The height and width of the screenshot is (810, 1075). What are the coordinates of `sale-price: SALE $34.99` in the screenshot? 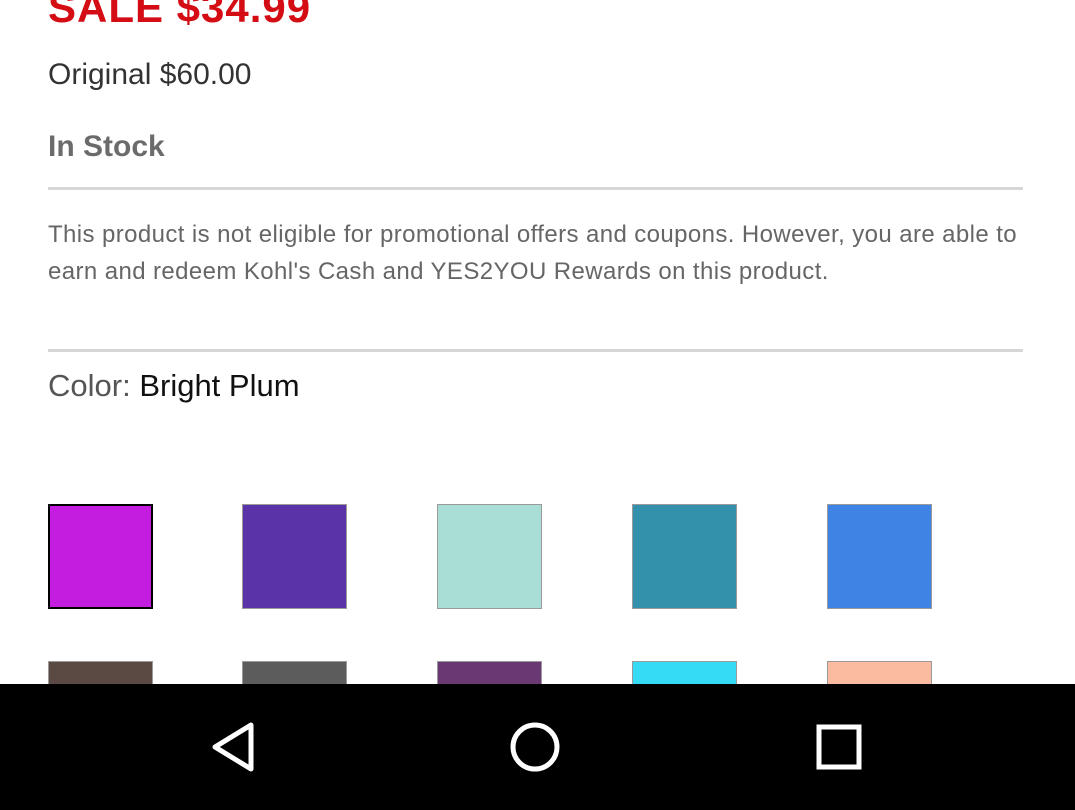 It's located at (180, 15).